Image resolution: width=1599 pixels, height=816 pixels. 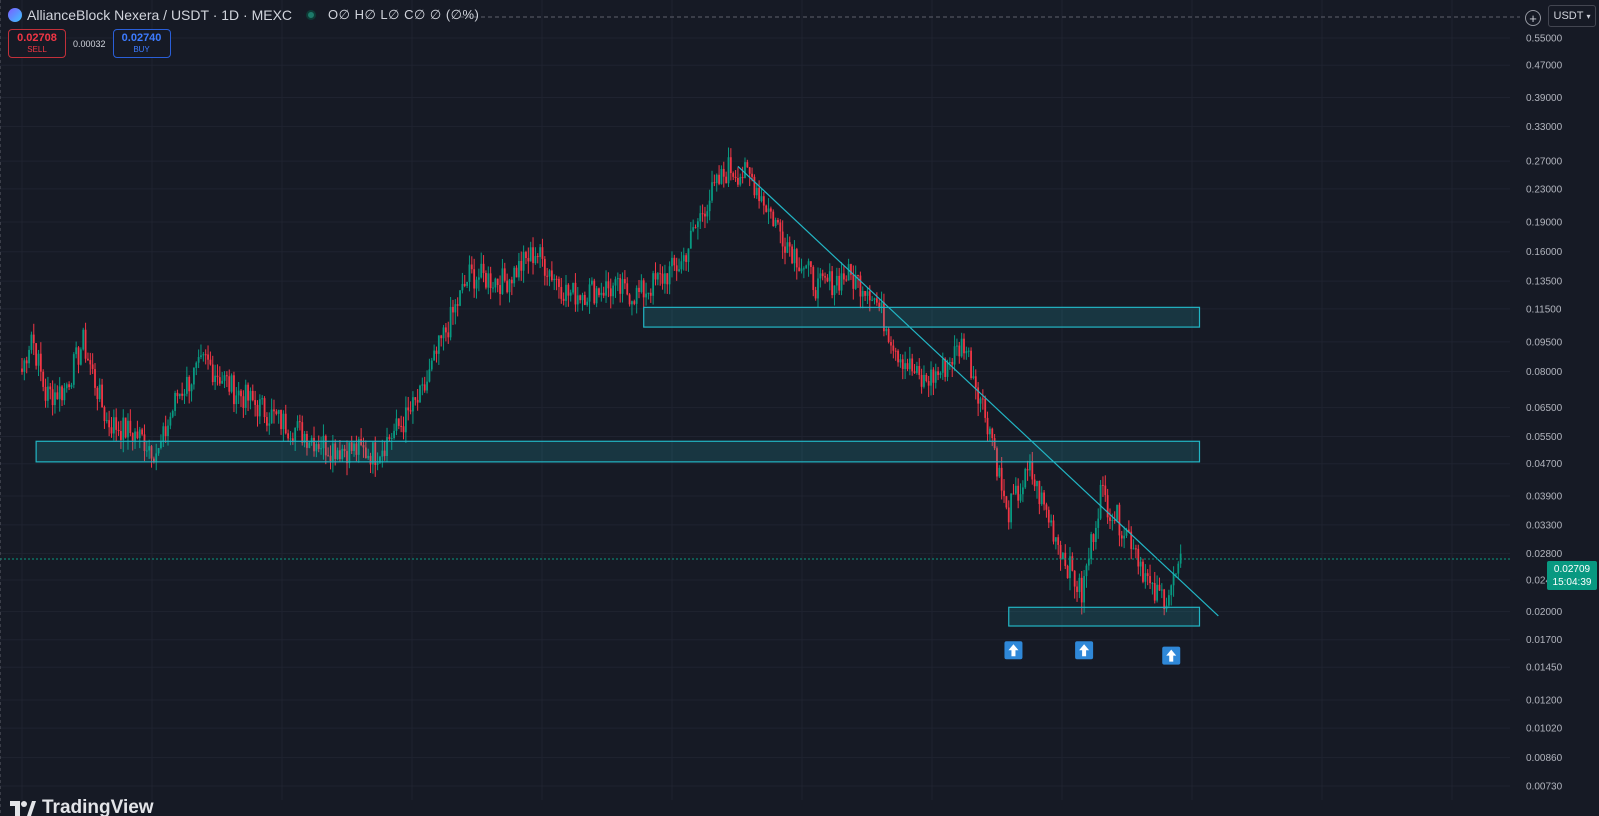 What do you see at coordinates (1544, 309) in the screenshot?
I see `price-axis-label: 0.11500` at bounding box center [1544, 309].